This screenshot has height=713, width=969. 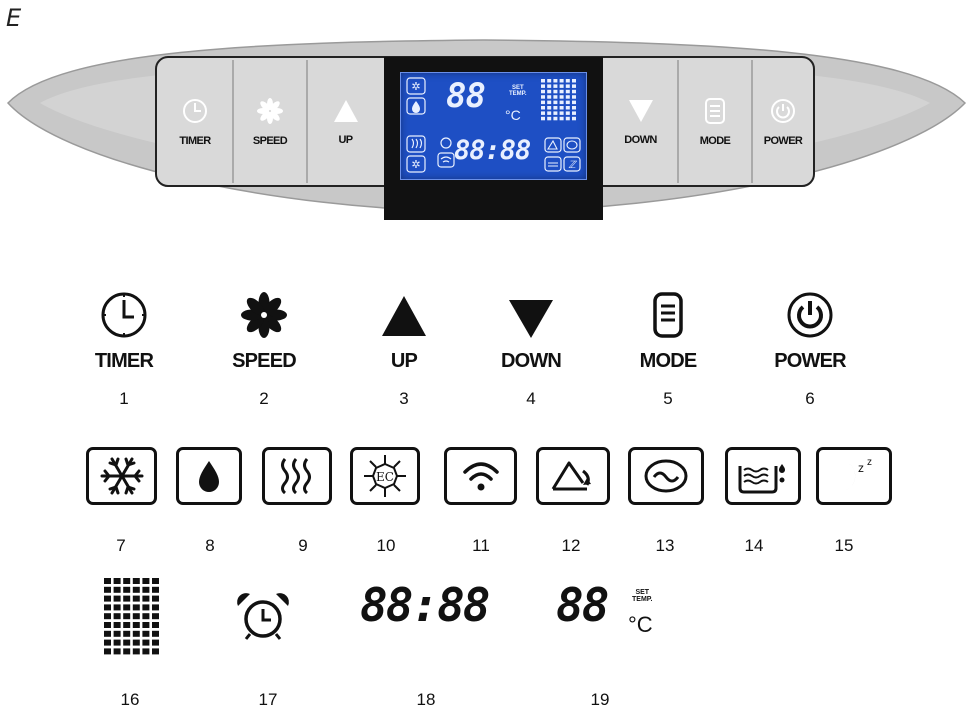 I want to click on legend-speed-label: SPEED, so click(x=264, y=361).